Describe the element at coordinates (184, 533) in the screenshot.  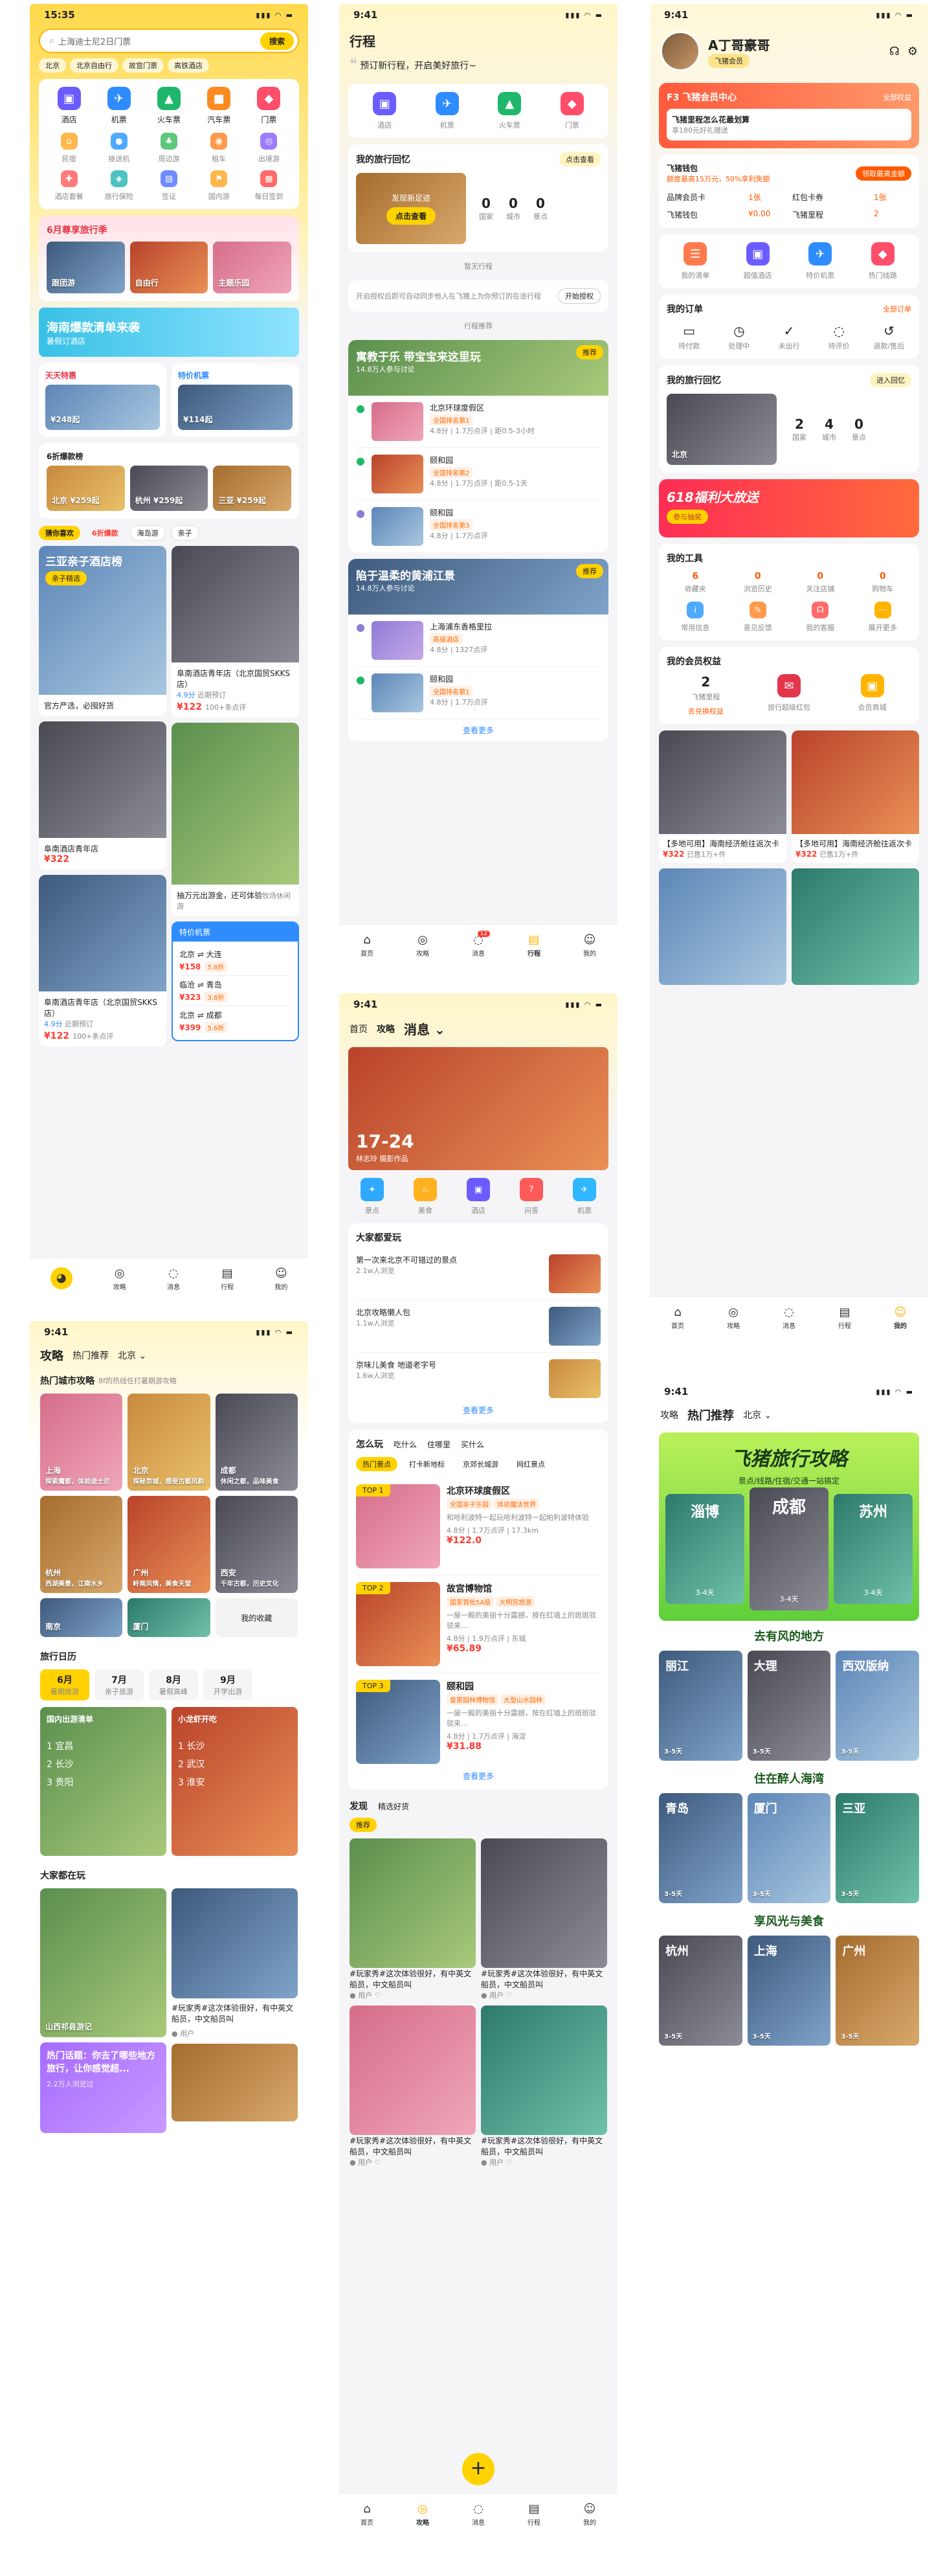
I see `feed-tab: 亲子` at that location.